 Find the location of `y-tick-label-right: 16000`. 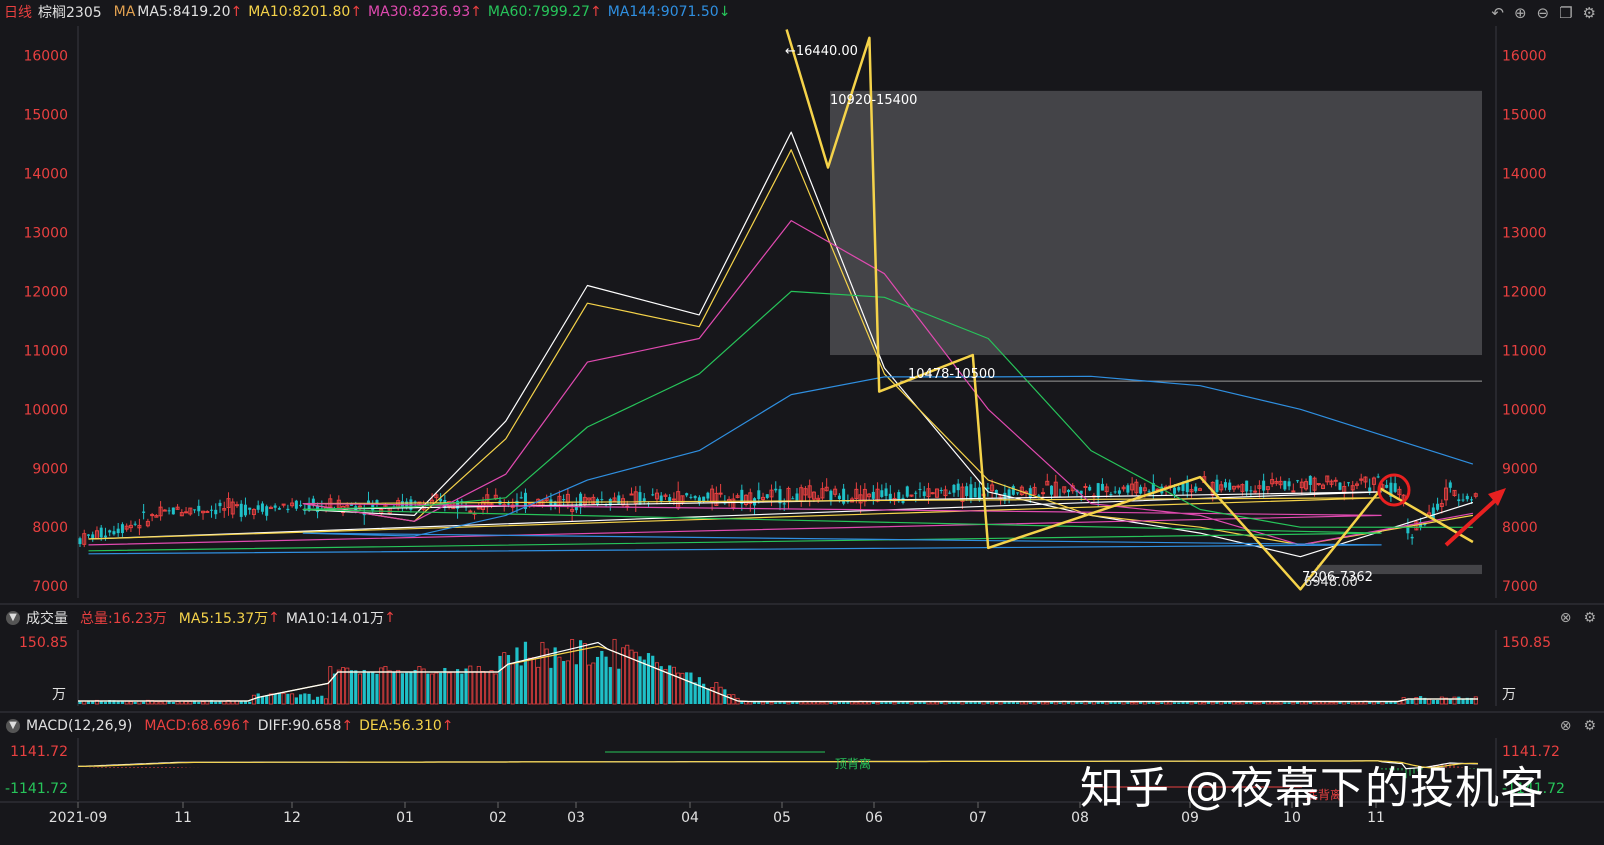

y-tick-label-right: 16000 is located at coordinates (1524, 56).